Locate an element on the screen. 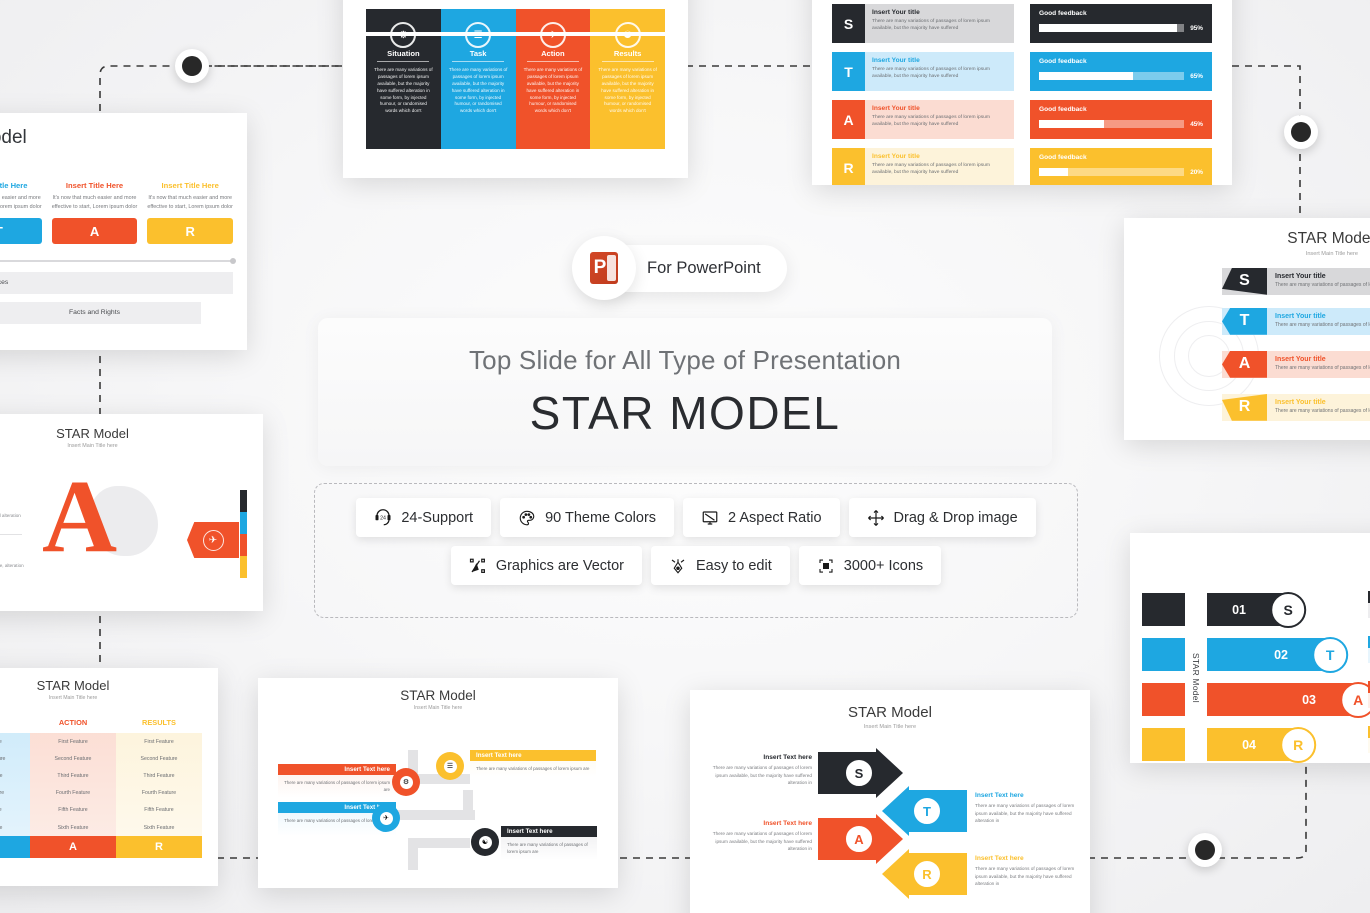  feature-label: Graphics are Vector is located at coordinates (559, 565).